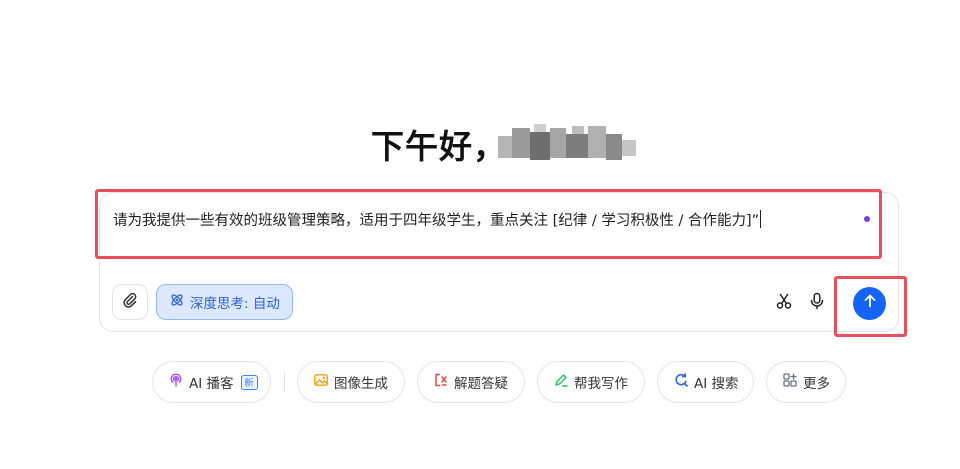  What do you see at coordinates (321, 382) in the screenshot?
I see `image-icon` at bounding box center [321, 382].